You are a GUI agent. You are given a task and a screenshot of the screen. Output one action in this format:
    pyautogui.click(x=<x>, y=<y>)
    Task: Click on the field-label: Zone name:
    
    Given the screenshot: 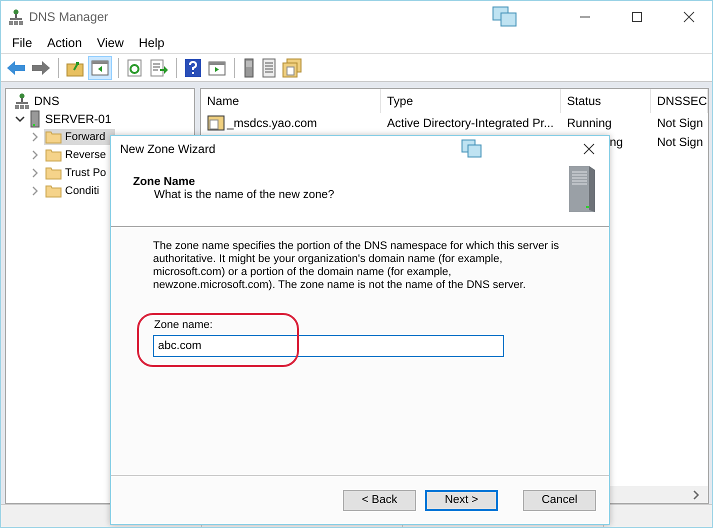 What is the action you would take?
    pyautogui.click(x=183, y=325)
    